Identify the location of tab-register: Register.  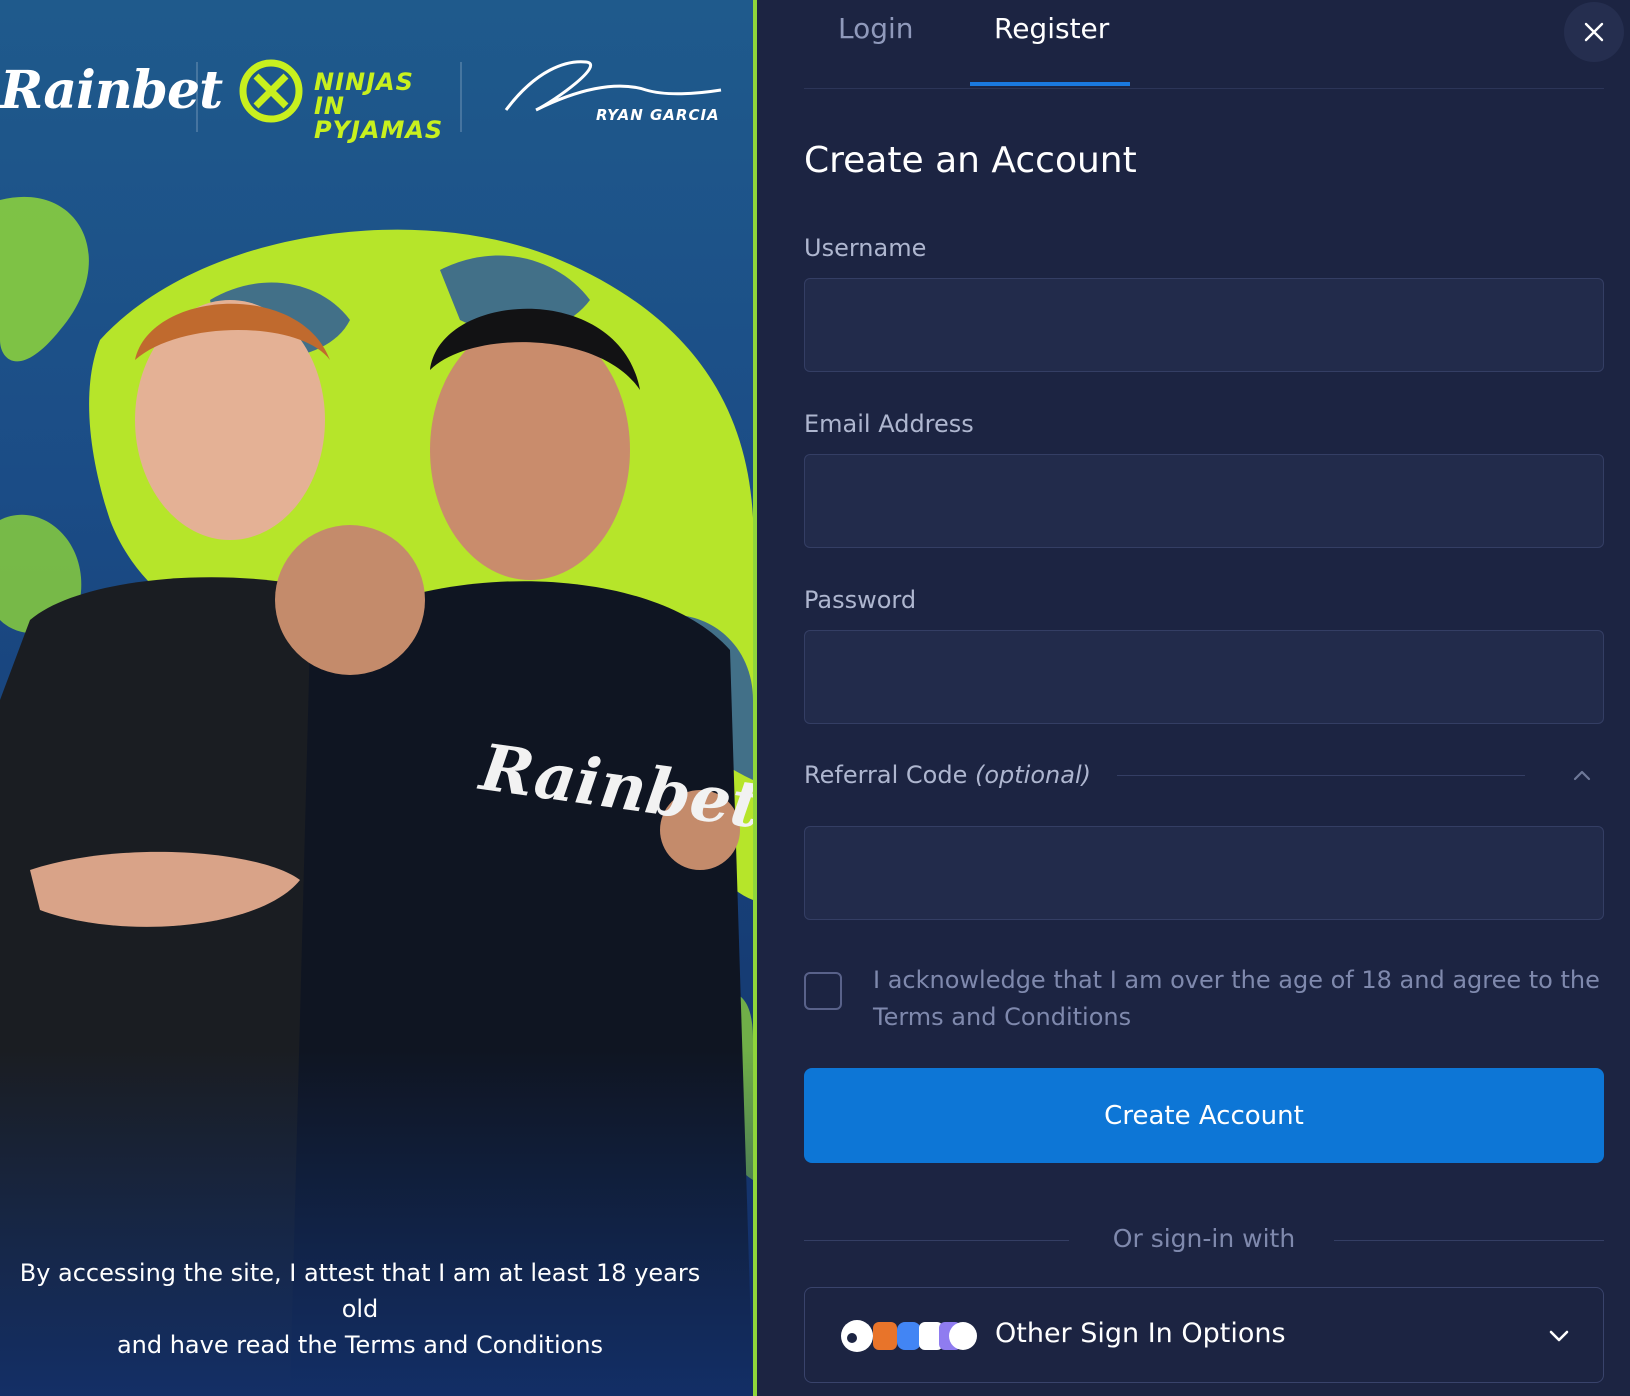
(1051, 28).